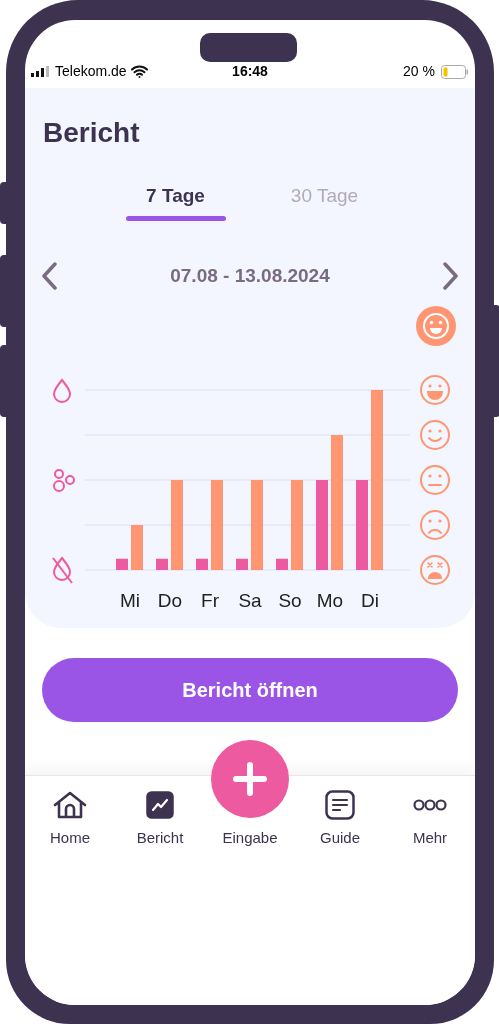 This screenshot has width=499, height=1024. I want to click on crossed-drop-icon, so click(62, 570).